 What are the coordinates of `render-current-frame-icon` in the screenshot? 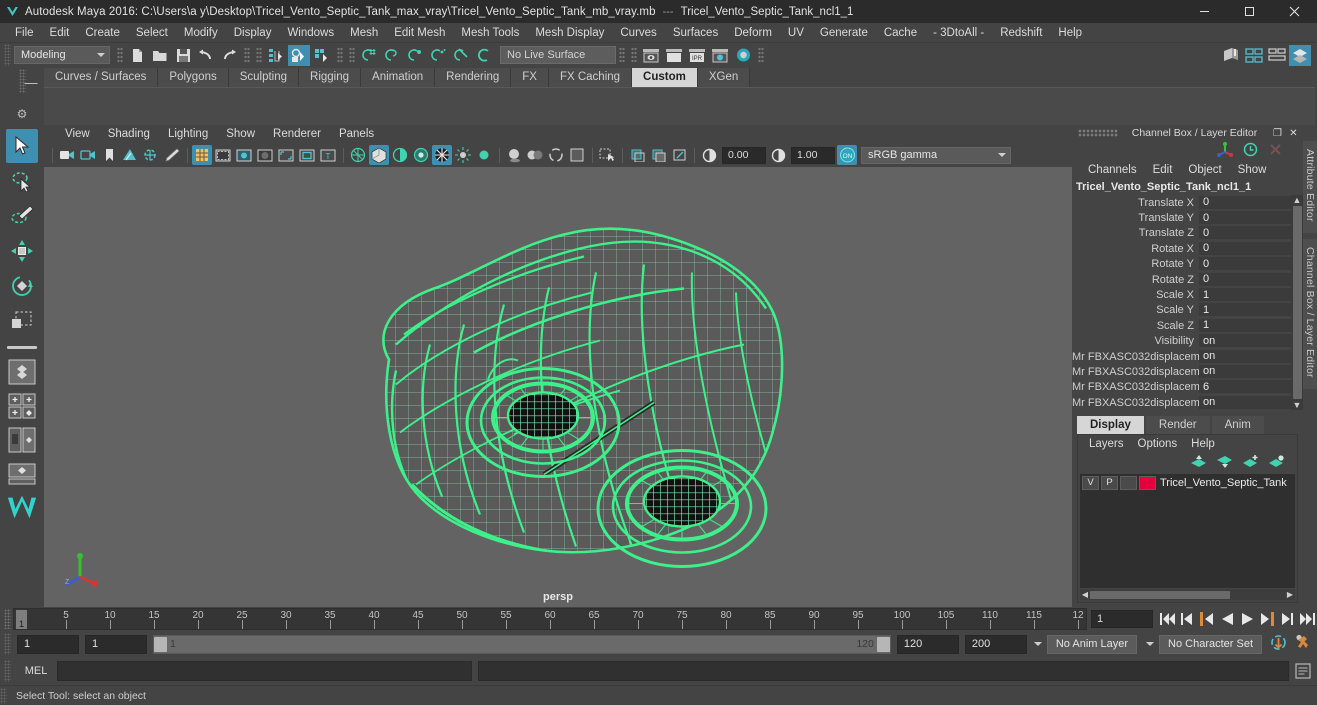 It's located at (674, 55).